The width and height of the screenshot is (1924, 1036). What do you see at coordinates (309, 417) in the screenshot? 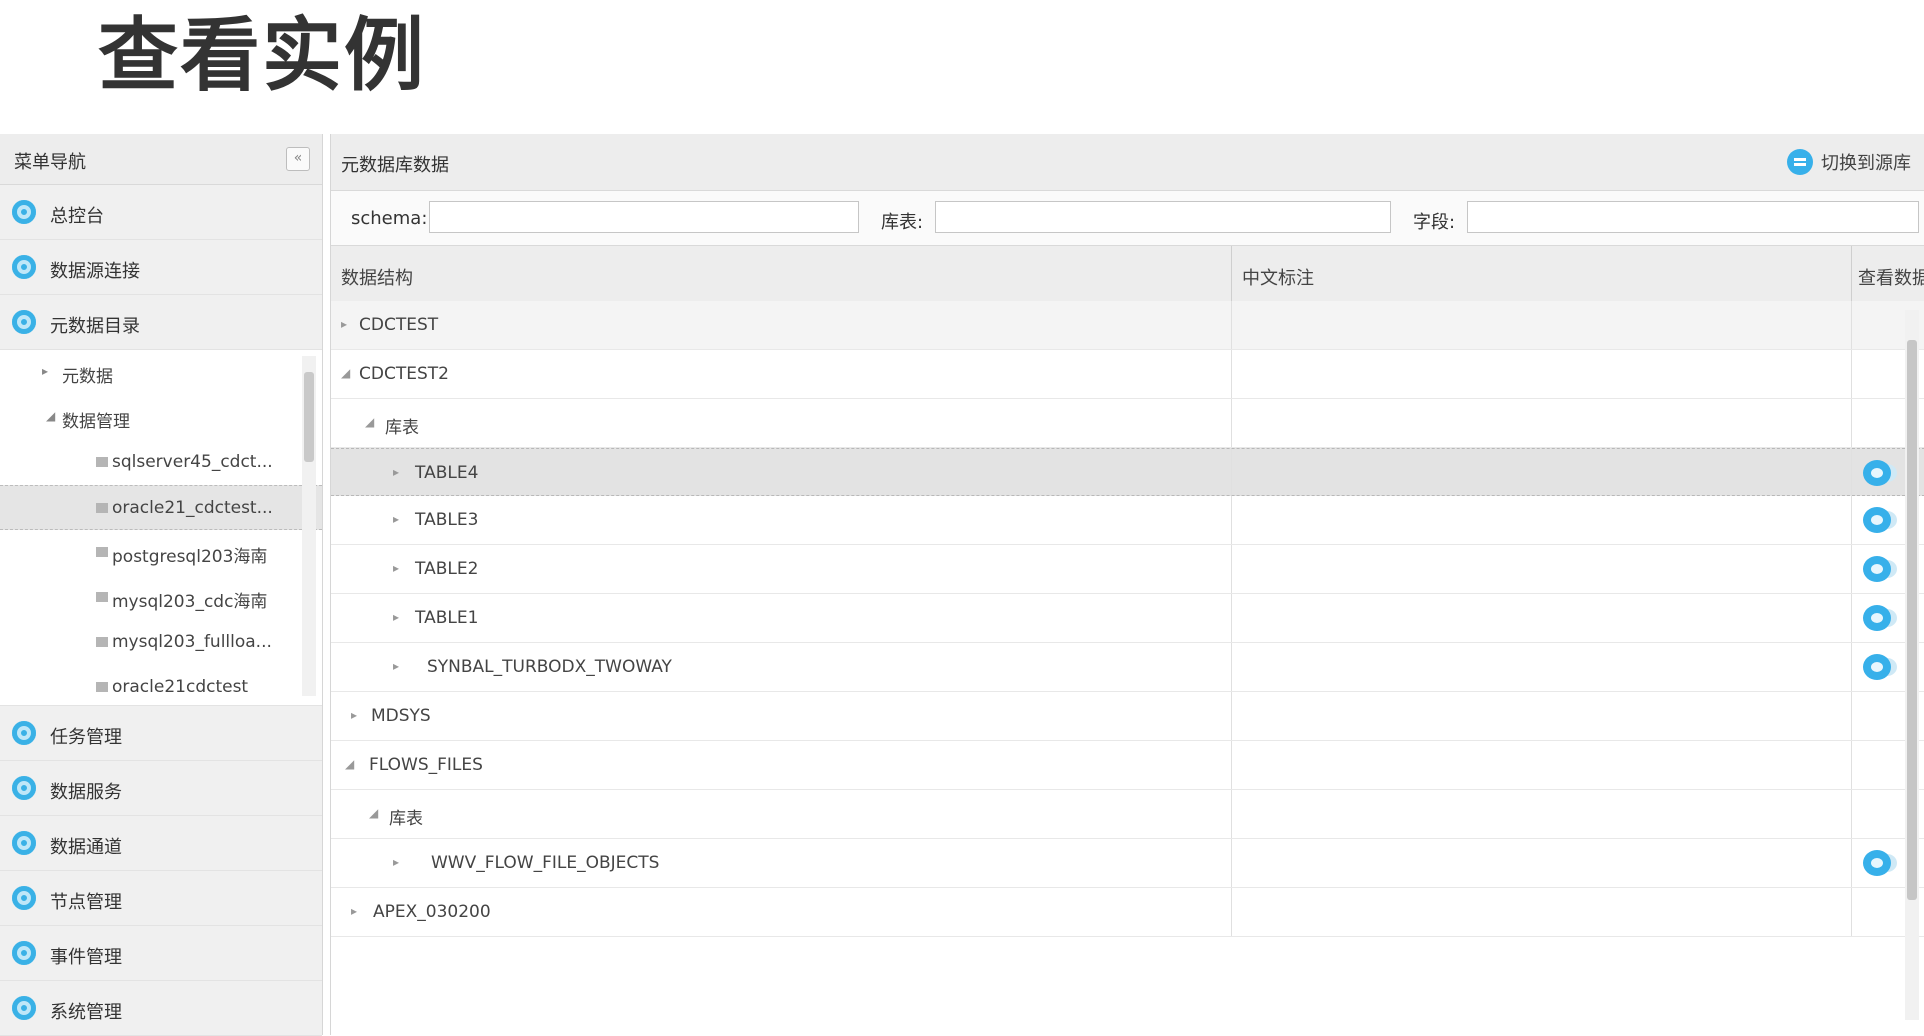
I see `submenu-scrollbar-thumb` at bounding box center [309, 417].